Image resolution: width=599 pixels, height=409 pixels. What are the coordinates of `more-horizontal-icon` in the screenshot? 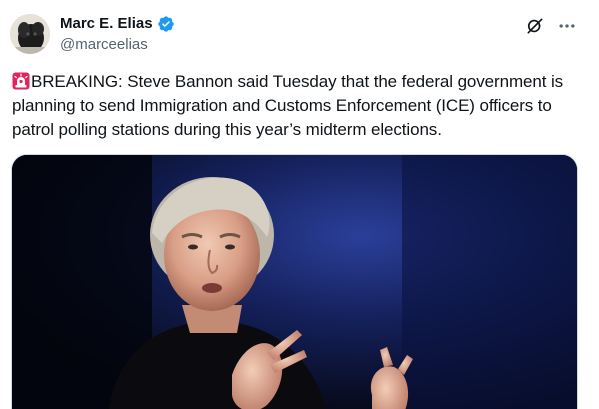 It's located at (567, 26).